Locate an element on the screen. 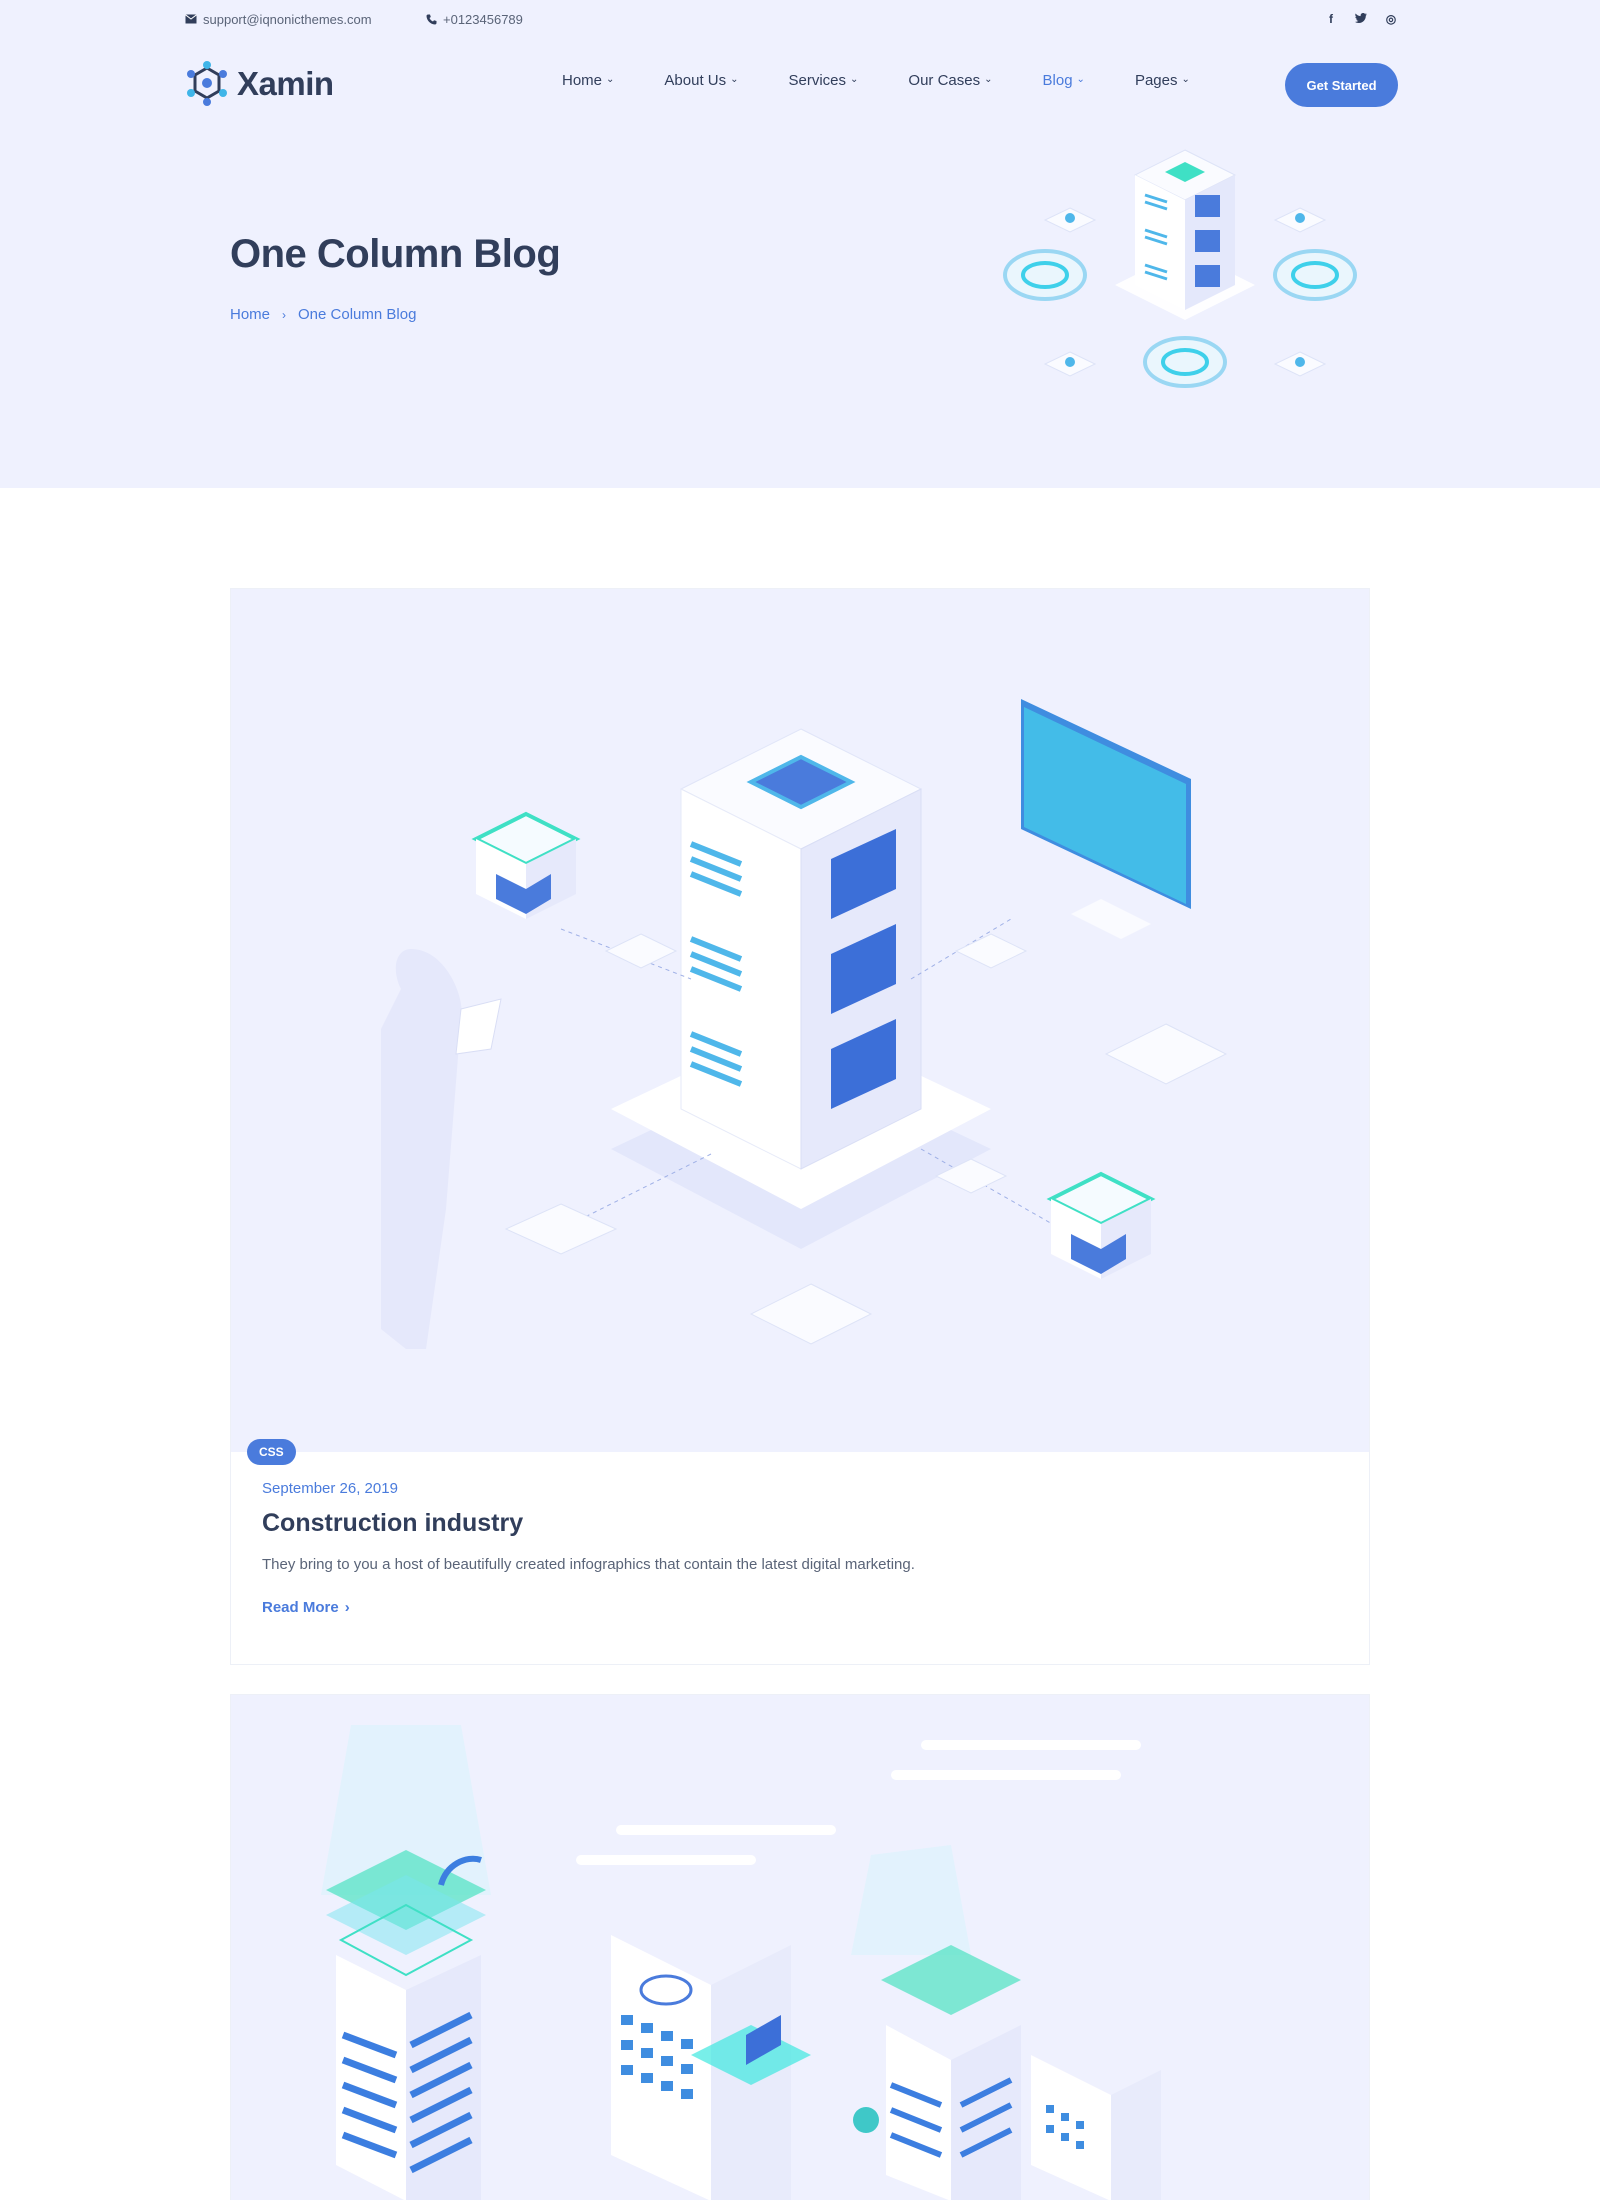  nav-home: Home ⌄ is located at coordinates (588, 80).